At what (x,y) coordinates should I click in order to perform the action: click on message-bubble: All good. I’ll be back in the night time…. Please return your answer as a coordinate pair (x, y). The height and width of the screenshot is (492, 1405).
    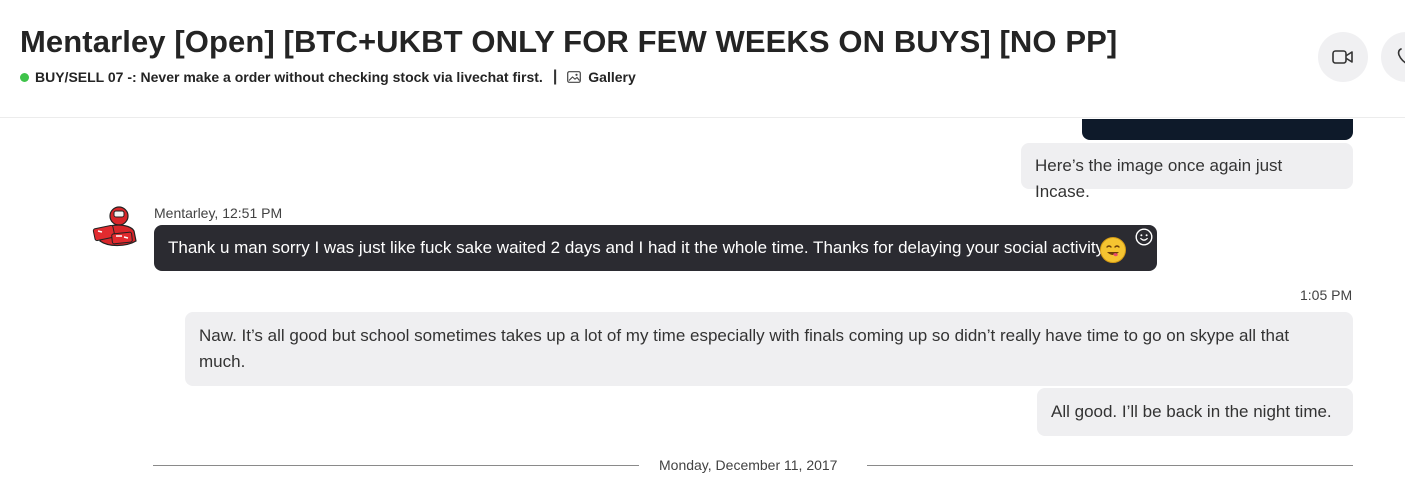
    Looking at the image, I should click on (1195, 412).